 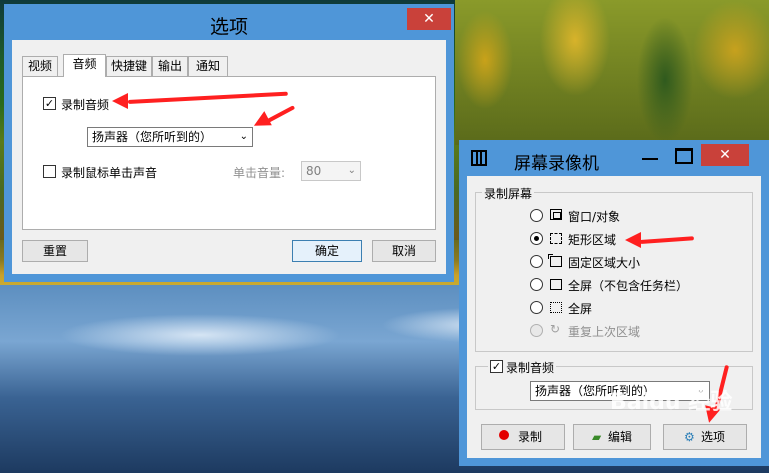 What do you see at coordinates (327, 251) in the screenshot?
I see `ok-button: 确定` at bounding box center [327, 251].